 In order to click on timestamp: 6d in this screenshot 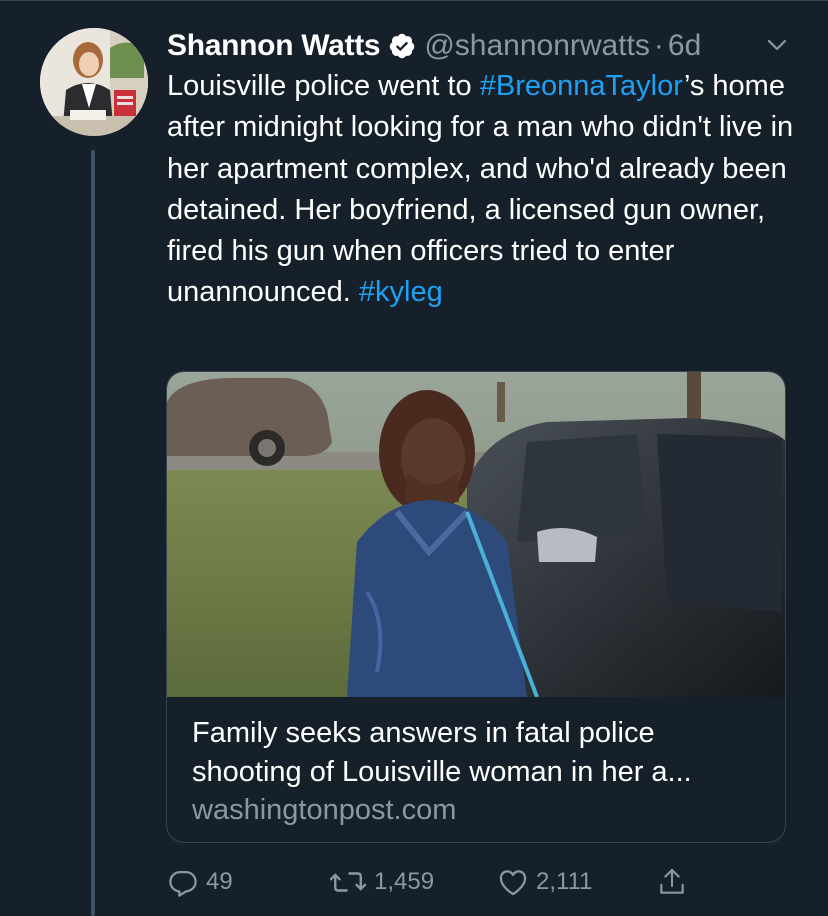, I will do `click(684, 46)`.